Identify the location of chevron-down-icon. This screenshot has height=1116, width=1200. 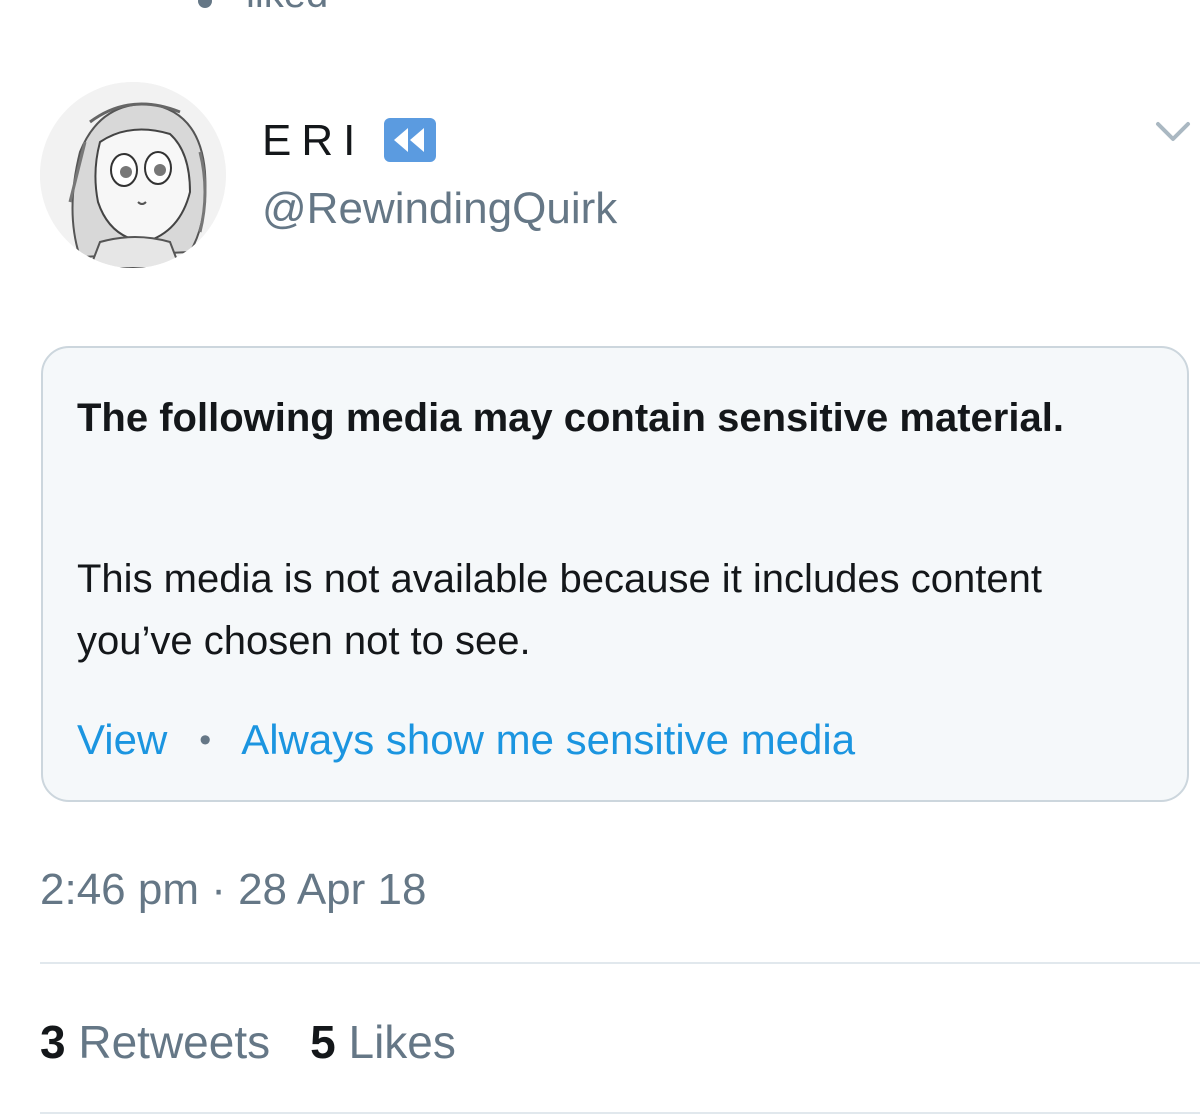
(1173, 131).